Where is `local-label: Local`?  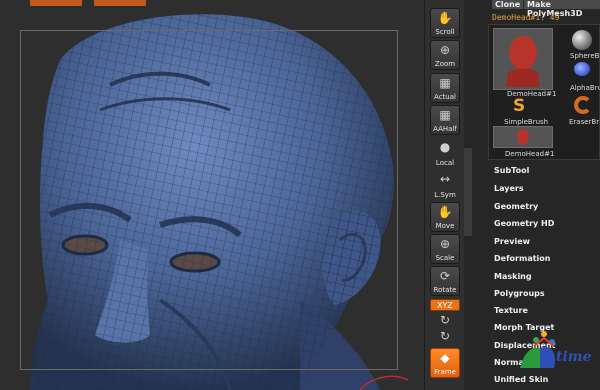 local-label: Local is located at coordinates (445, 163).